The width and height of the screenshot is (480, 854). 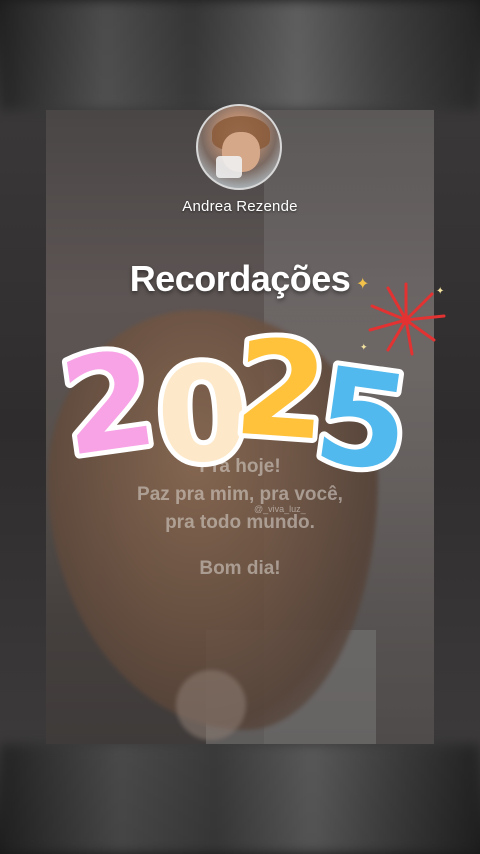 I want to click on digit-2-first: 2, so click(x=110, y=403).